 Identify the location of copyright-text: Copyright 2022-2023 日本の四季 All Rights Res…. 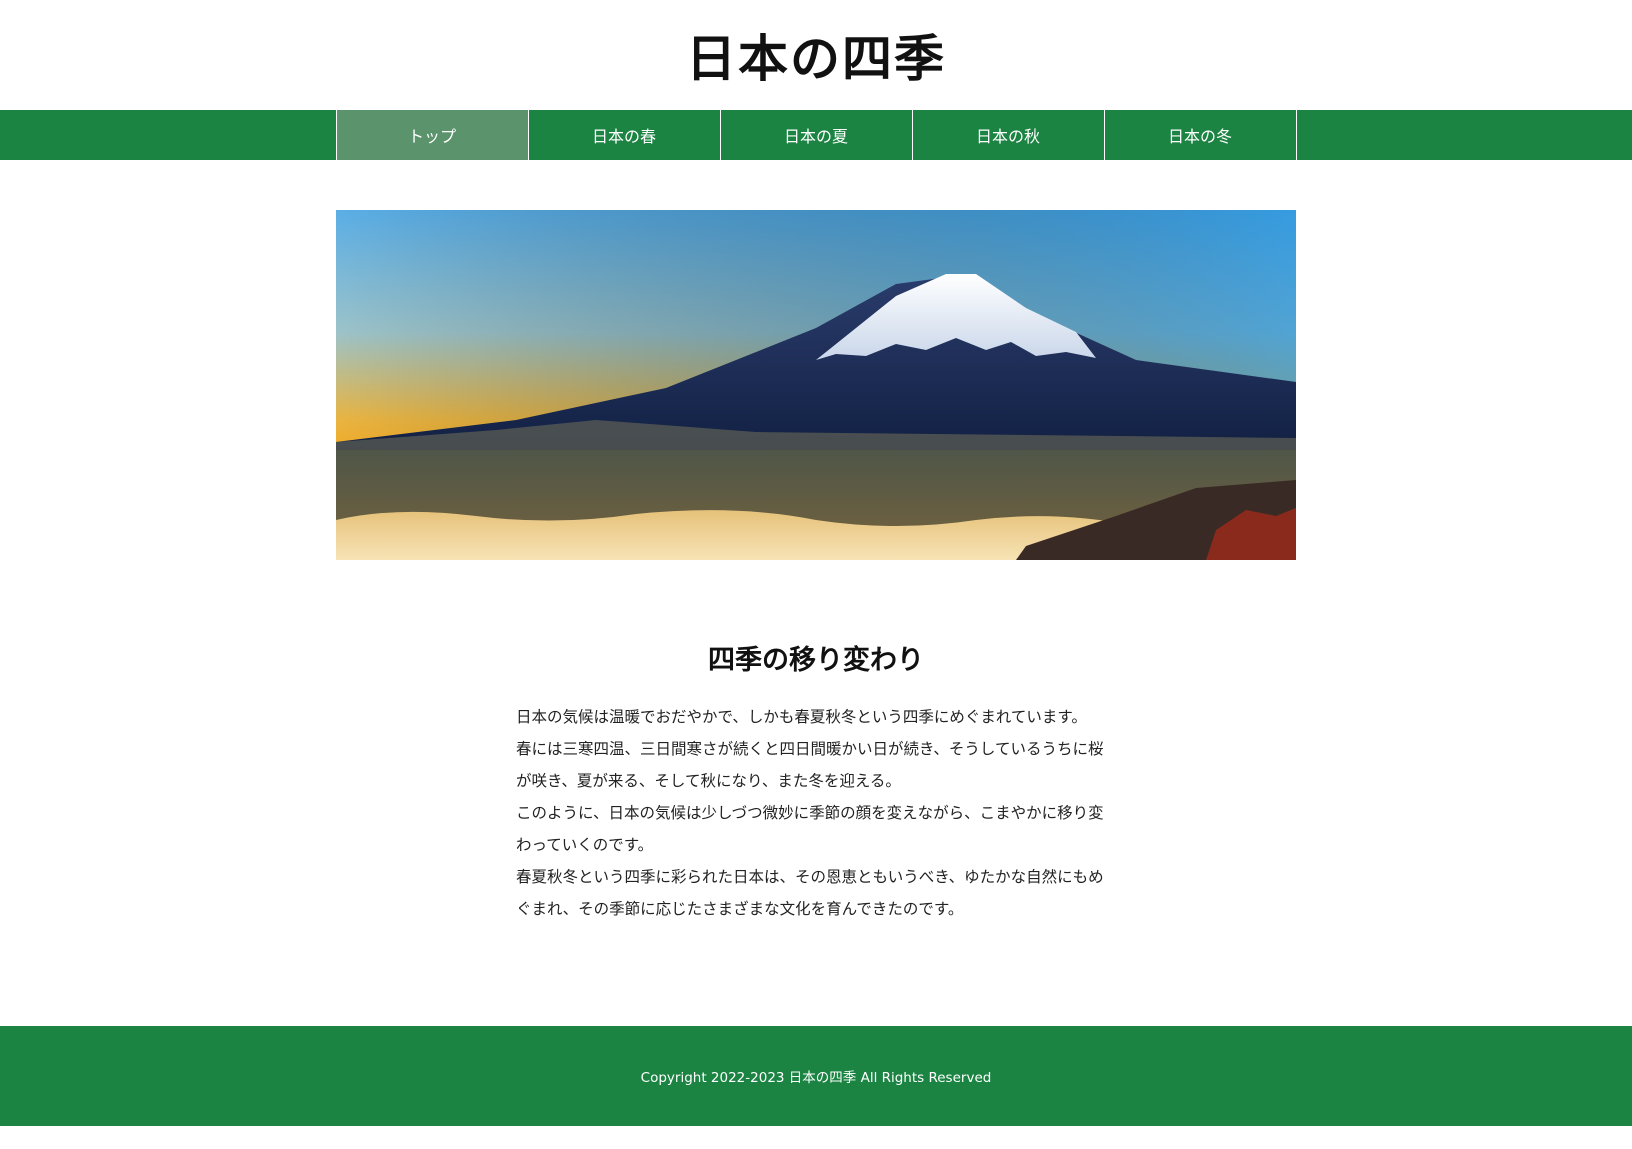
(816, 1078).